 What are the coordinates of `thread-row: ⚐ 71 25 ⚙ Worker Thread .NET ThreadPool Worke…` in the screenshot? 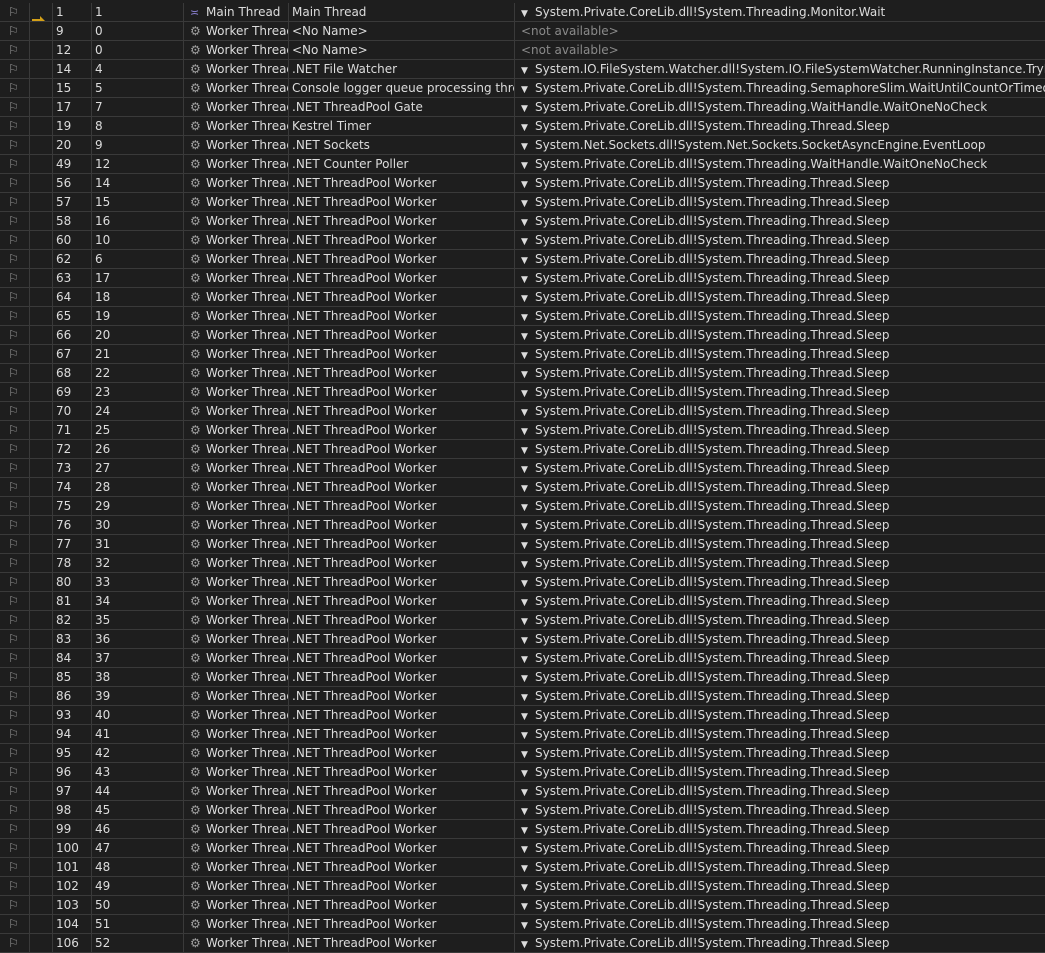 It's located at (522, 430).